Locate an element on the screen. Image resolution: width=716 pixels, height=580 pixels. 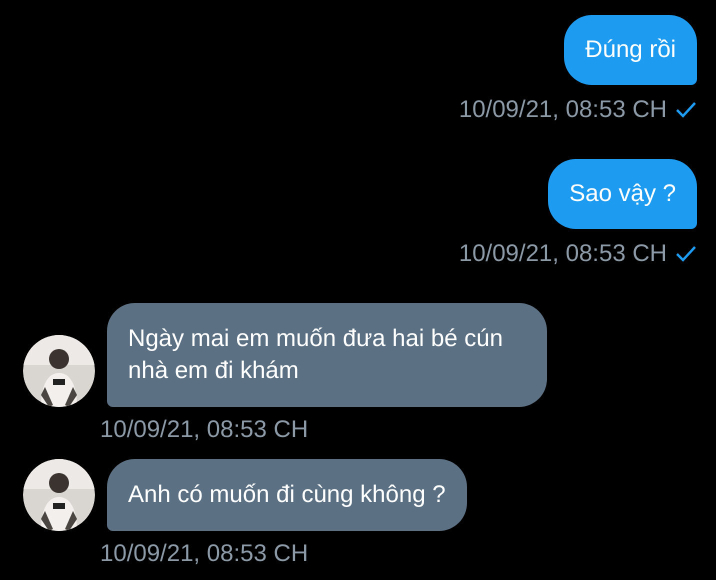
message-bubble: Sao vậy ? is located at coordinates (622, 194).